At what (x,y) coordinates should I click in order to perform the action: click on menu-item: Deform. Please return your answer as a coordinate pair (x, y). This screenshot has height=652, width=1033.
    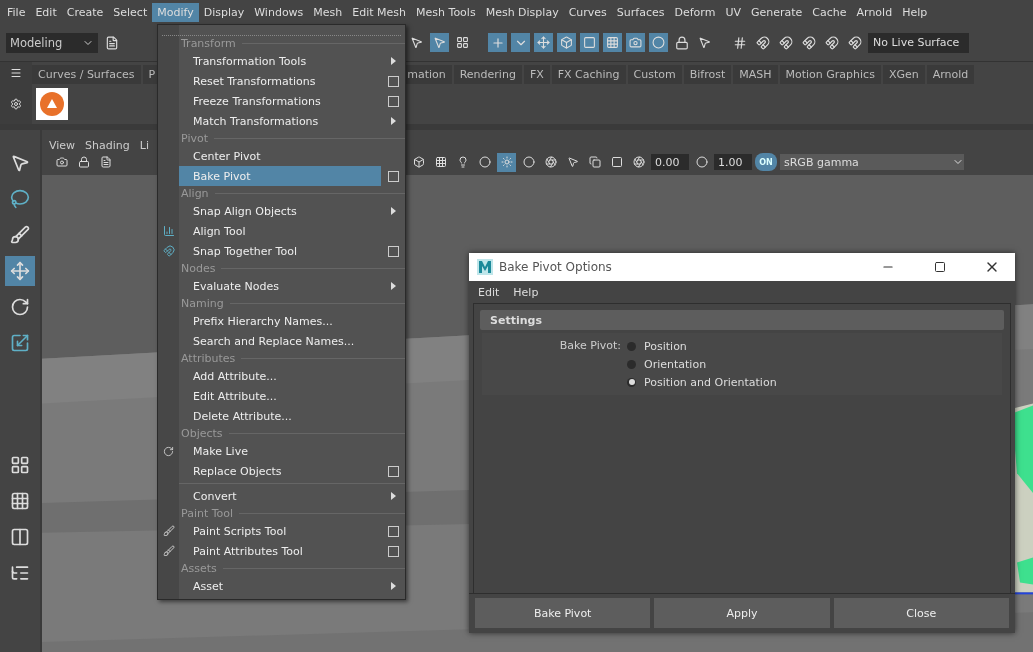
    Looking at the image, I should click on (695, 12).